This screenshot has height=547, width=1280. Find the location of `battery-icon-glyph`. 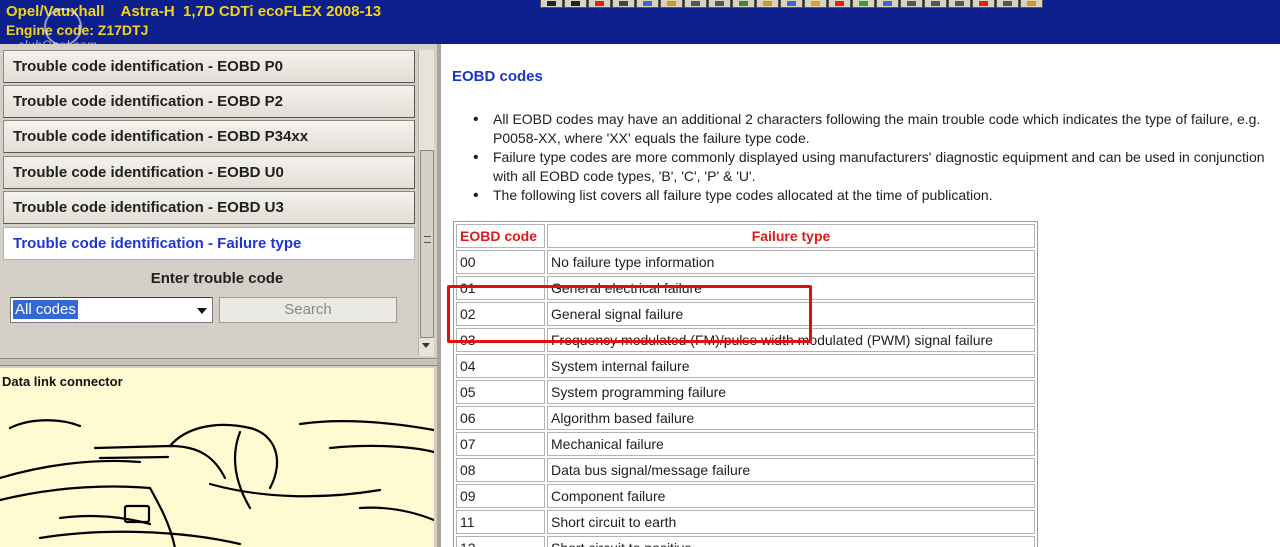

battery-icon-glyph is located at coordinates (863, 3).